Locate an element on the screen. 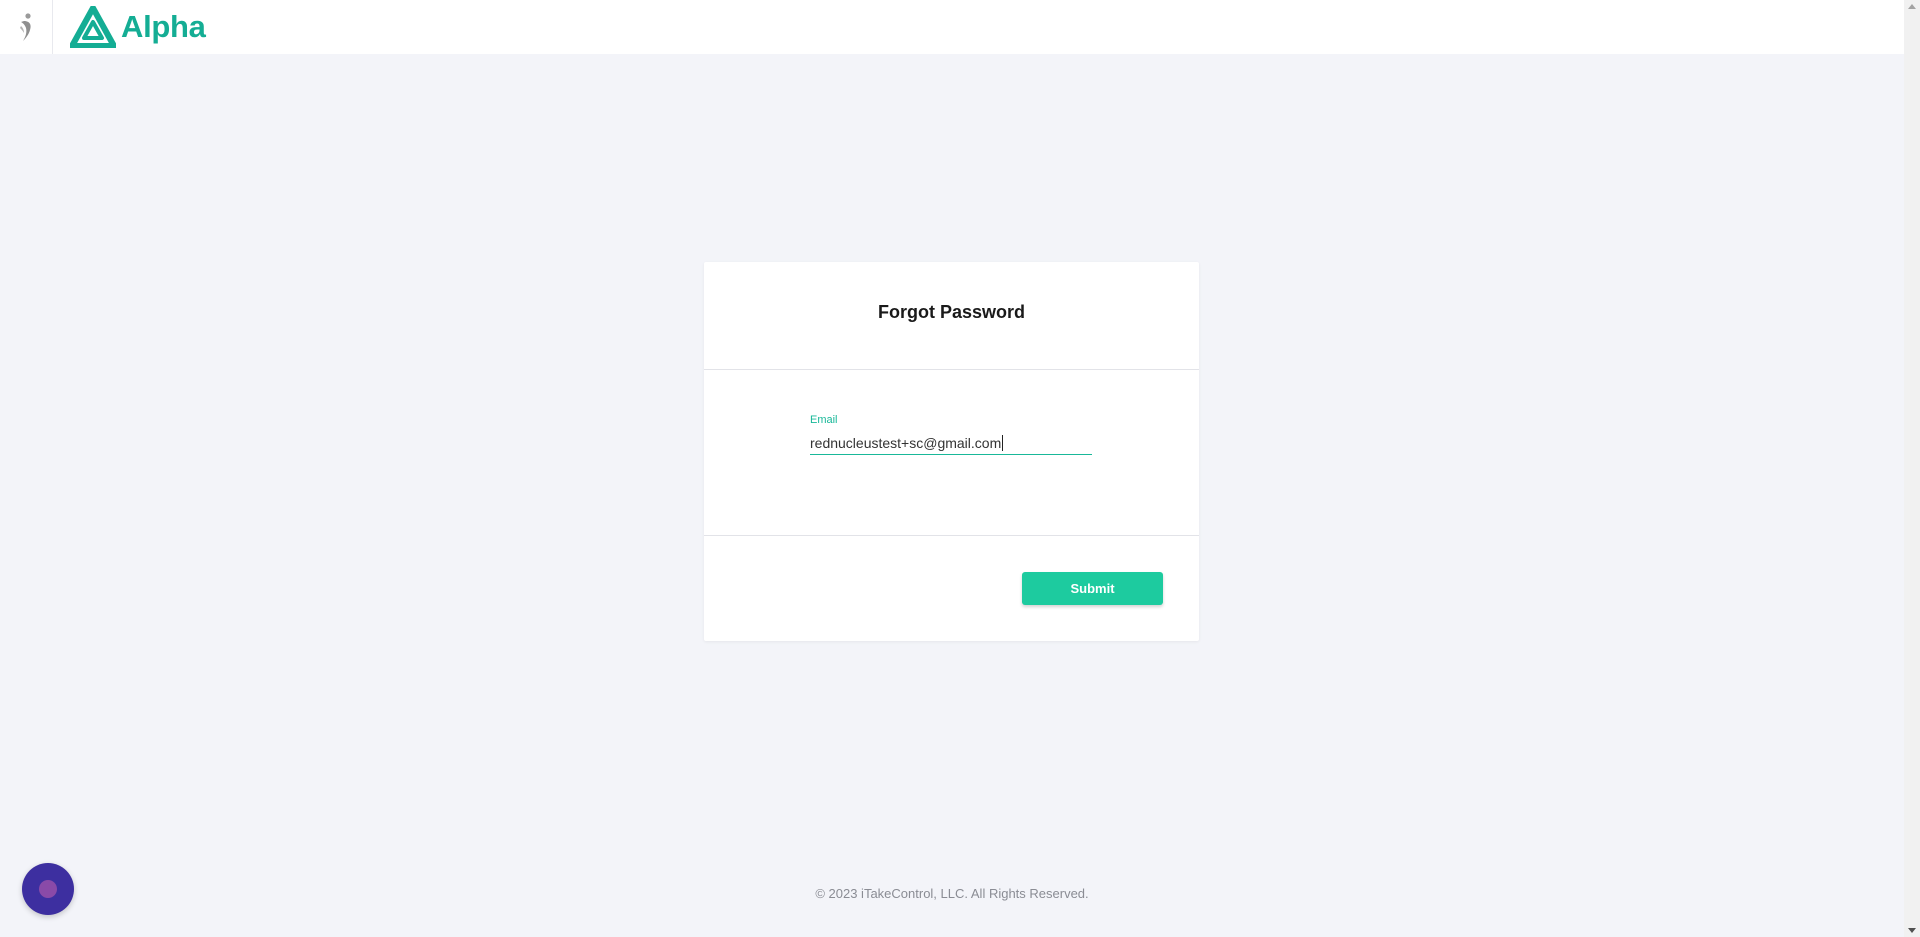 The width and height of the screenshot is (1920, 937). app-menu-button is located at coordinates (26, 27).